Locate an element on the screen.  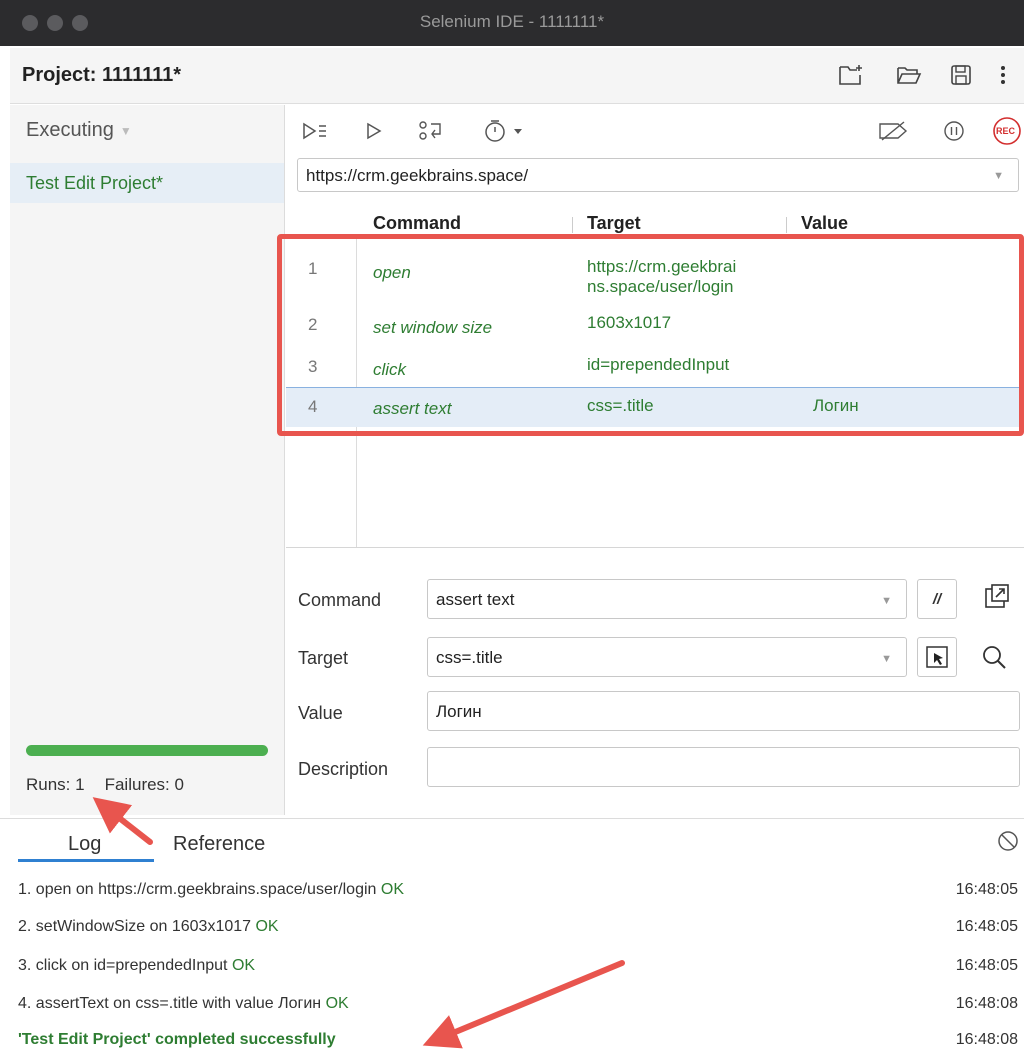
step-over-icon is located at coordinates (432, 131).